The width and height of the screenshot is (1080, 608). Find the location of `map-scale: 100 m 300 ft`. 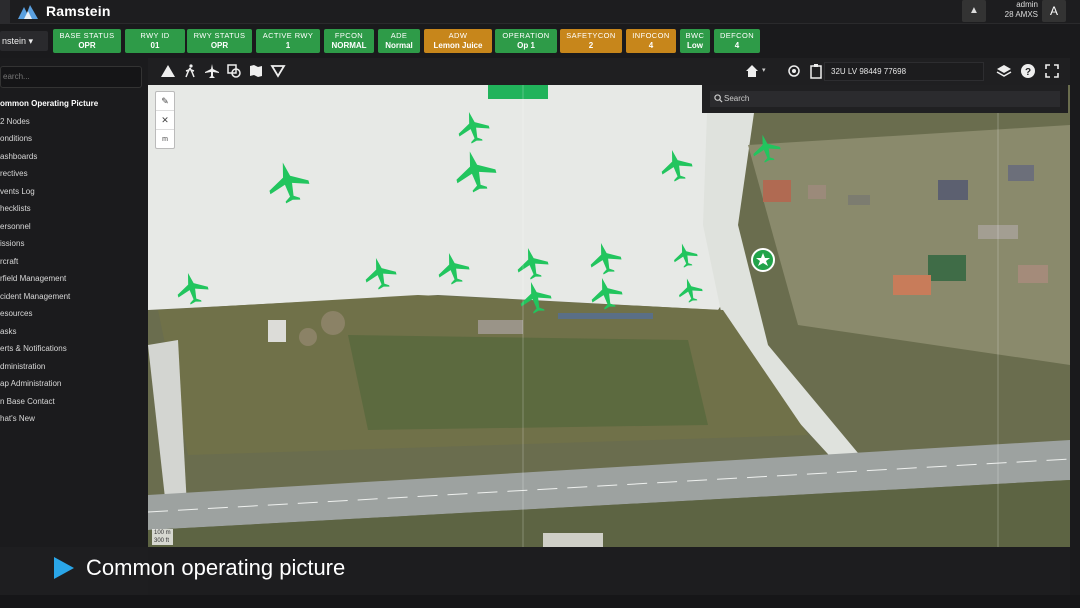

map-scale: 100 m 300 ft is located at coordinates (162, 537).